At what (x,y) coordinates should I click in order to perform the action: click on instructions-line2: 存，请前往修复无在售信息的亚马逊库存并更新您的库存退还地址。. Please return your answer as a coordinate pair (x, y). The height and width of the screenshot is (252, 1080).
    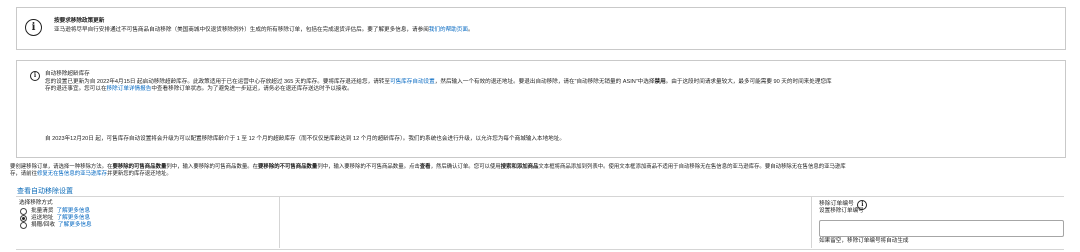
    Looking at the image, I should click on (91, 174).